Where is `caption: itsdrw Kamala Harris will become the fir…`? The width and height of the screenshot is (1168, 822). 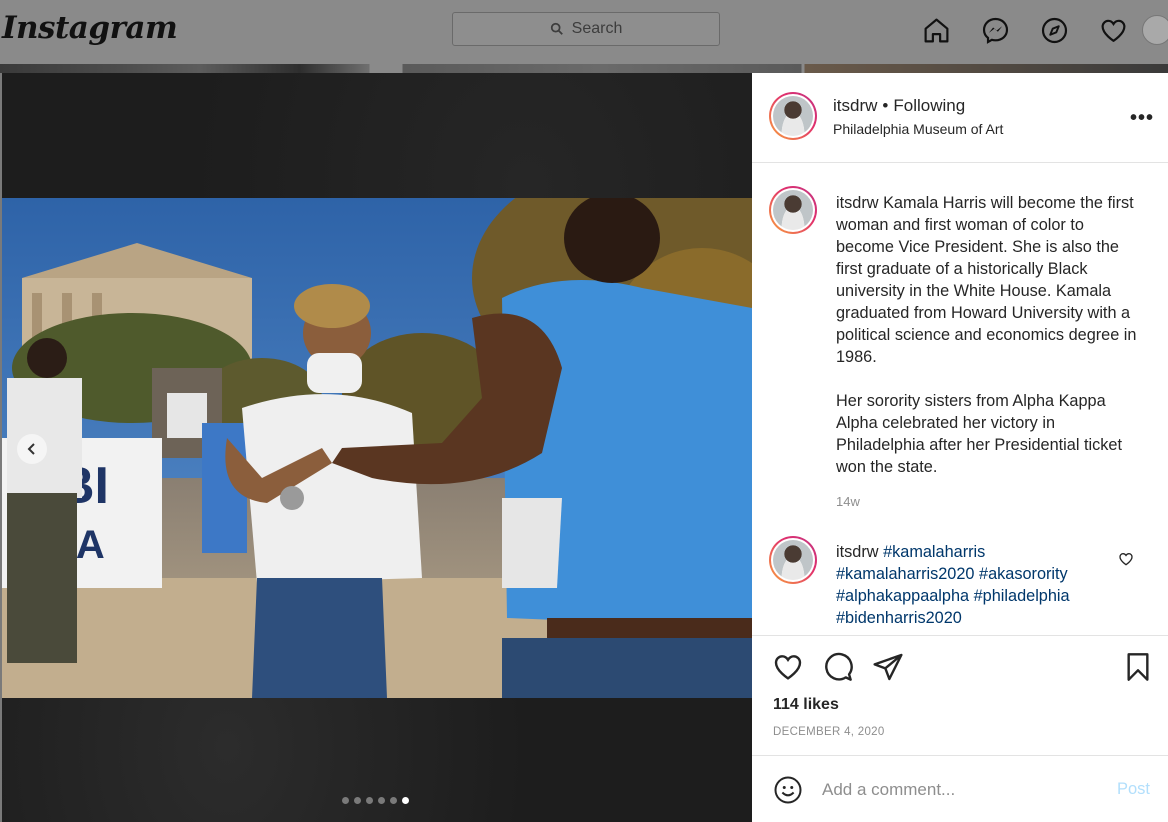
caption: itsdrw Kamala Harris will become the fir… is located at coordinates (991, 335).